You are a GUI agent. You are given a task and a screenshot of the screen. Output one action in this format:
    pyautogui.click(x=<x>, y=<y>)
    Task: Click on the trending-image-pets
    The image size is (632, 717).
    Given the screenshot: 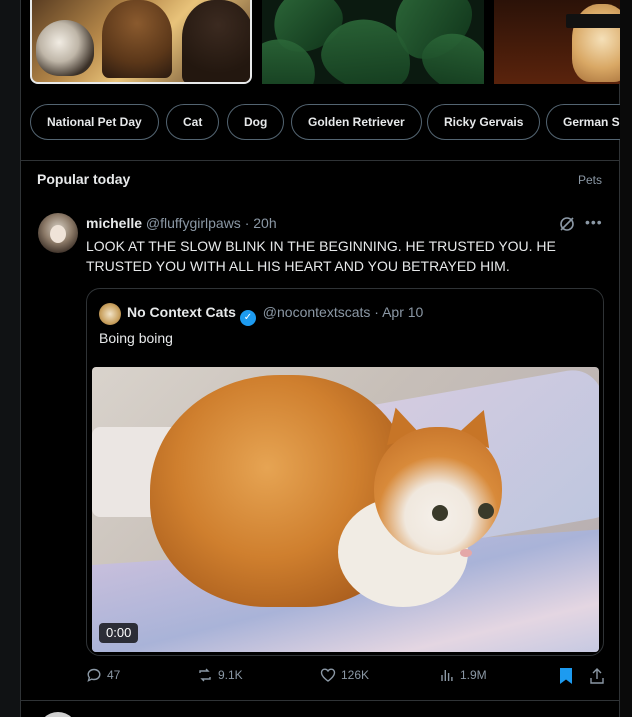 What is the action you would take?
    pyautogui.click(x=141, y=42)
    